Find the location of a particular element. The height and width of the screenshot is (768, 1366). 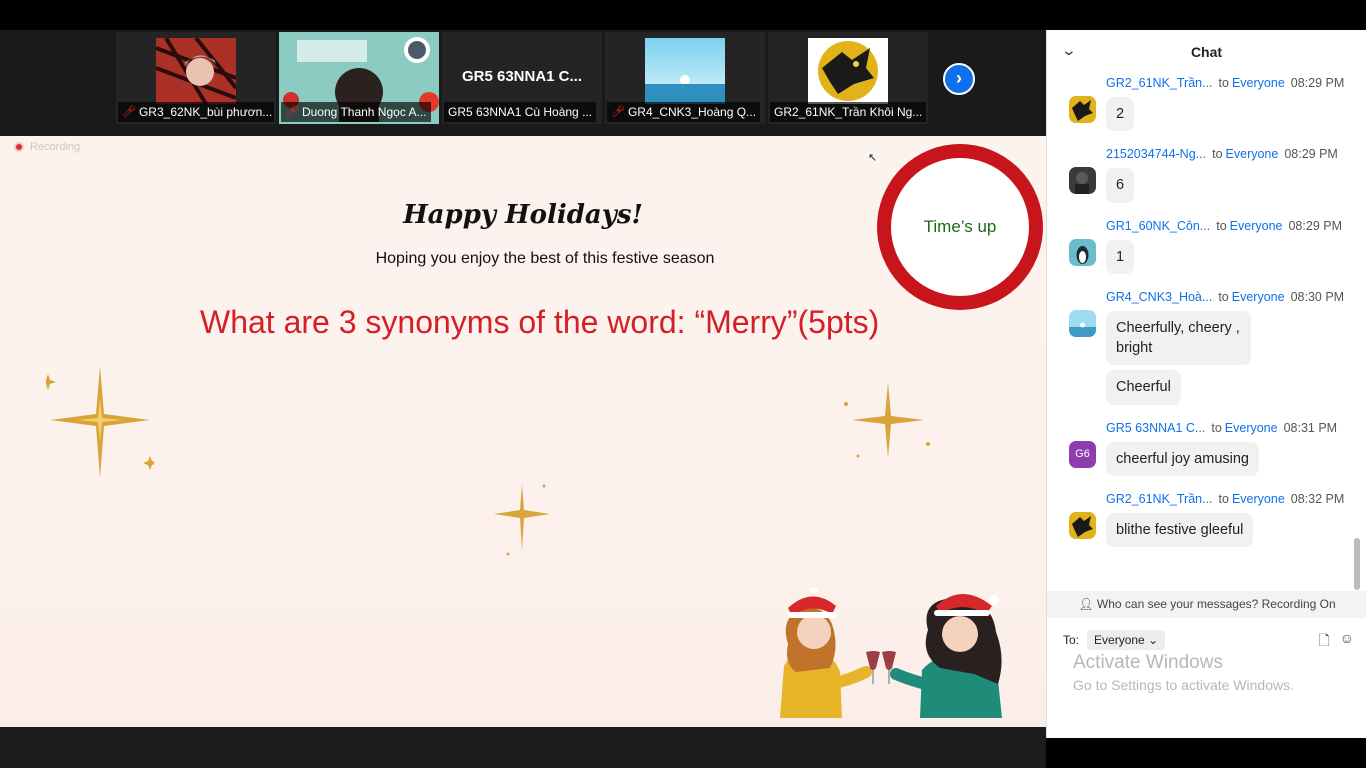

next-page-button: › is located at coordinates (959, 79).